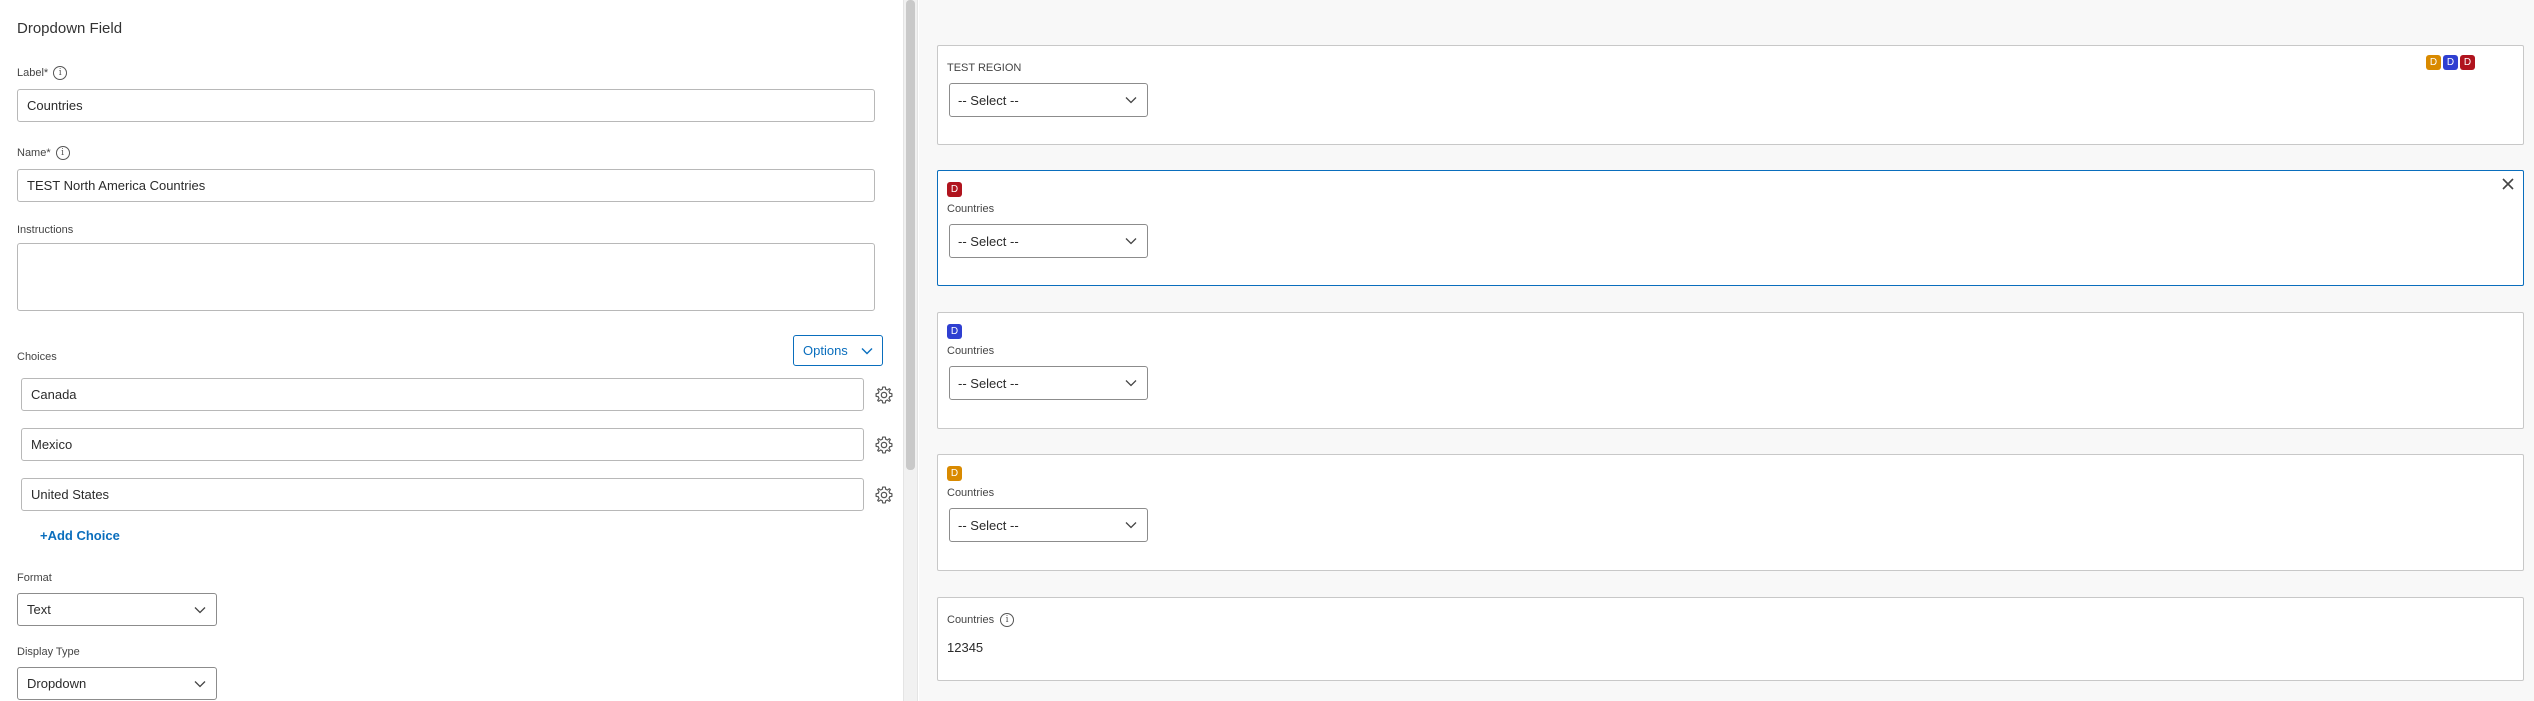  Describe the element at coordinates (34, 578) in the screenshot. I see `format-label: Format` at that location.